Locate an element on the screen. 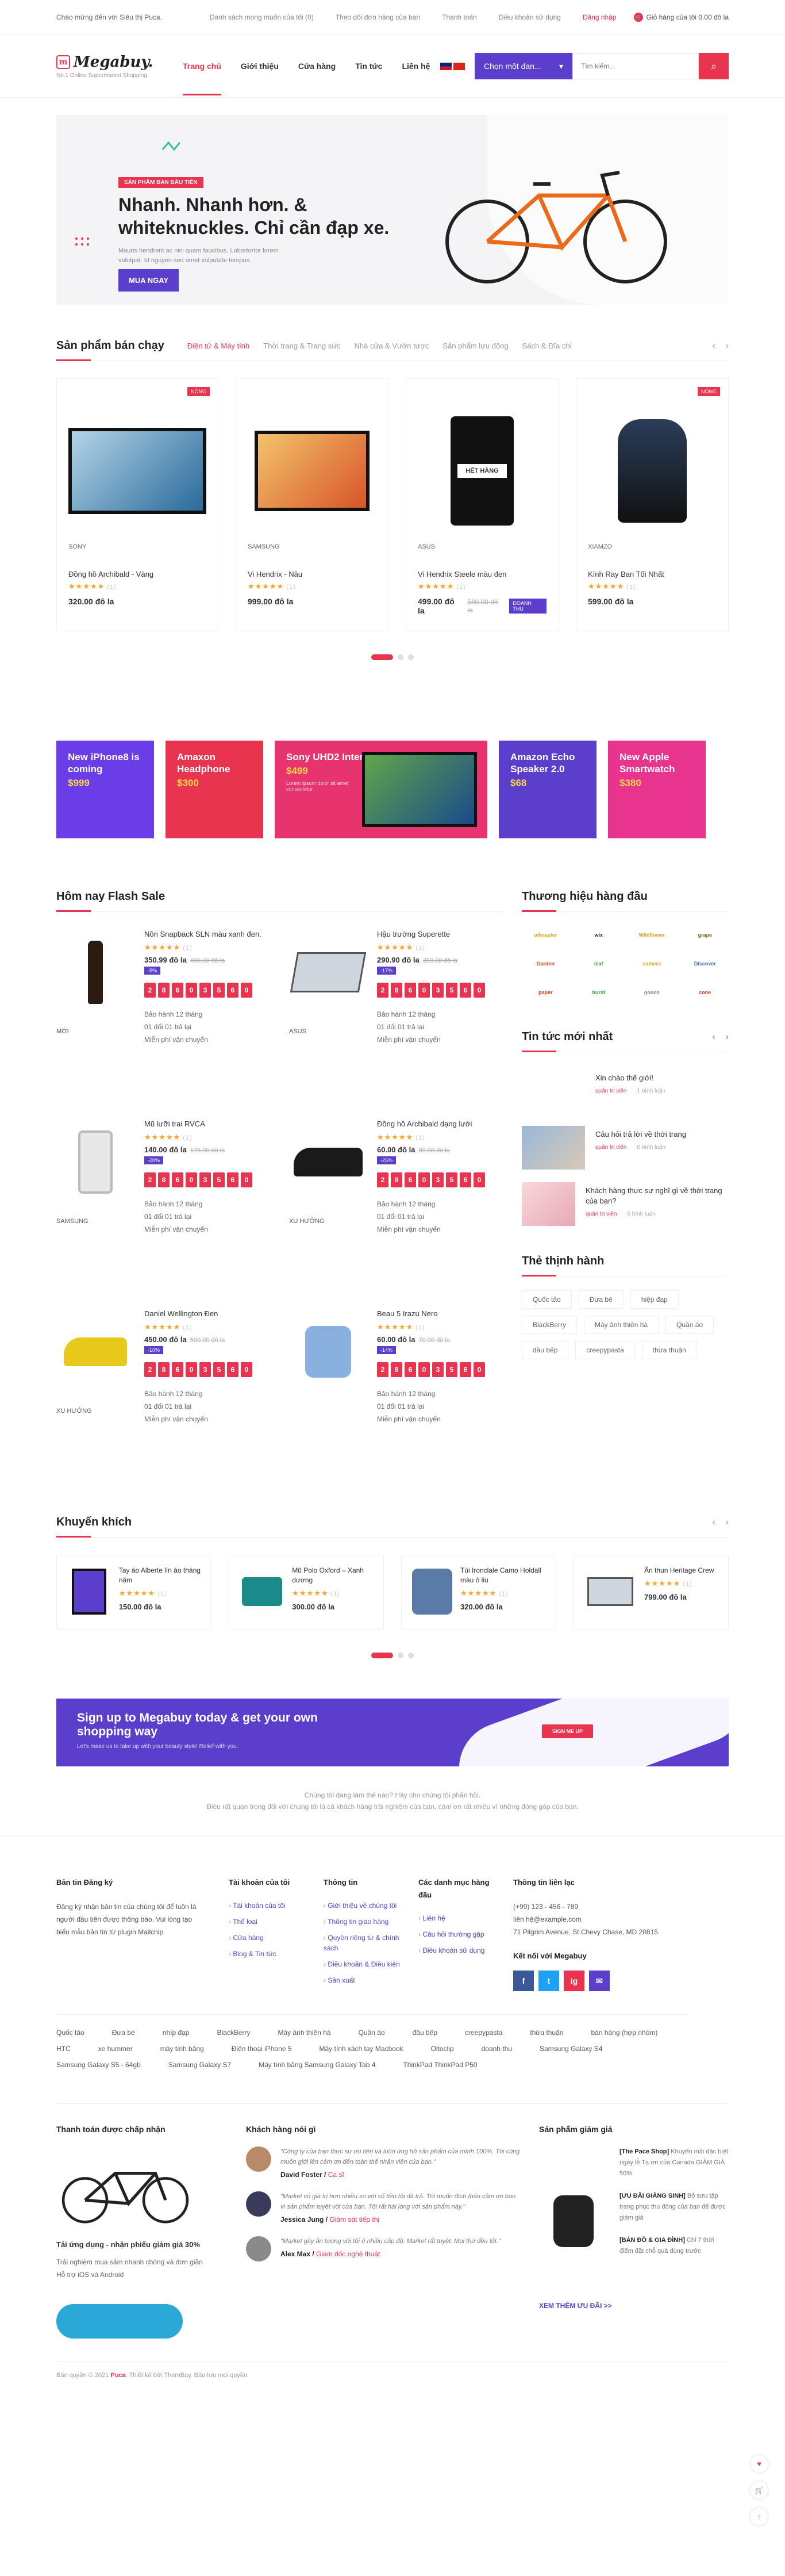 The image size is (785, 2576). search-input is located at coordinates (635, 66).